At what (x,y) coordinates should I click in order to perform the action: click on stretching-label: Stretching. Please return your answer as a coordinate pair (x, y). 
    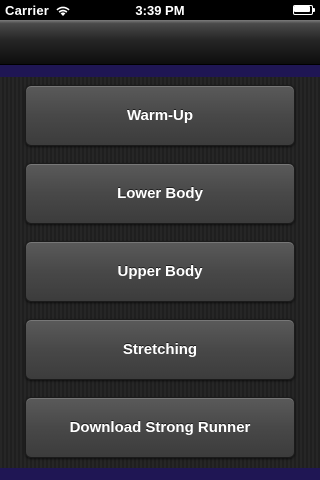
    Looking at the image, I should click on (160, 349).